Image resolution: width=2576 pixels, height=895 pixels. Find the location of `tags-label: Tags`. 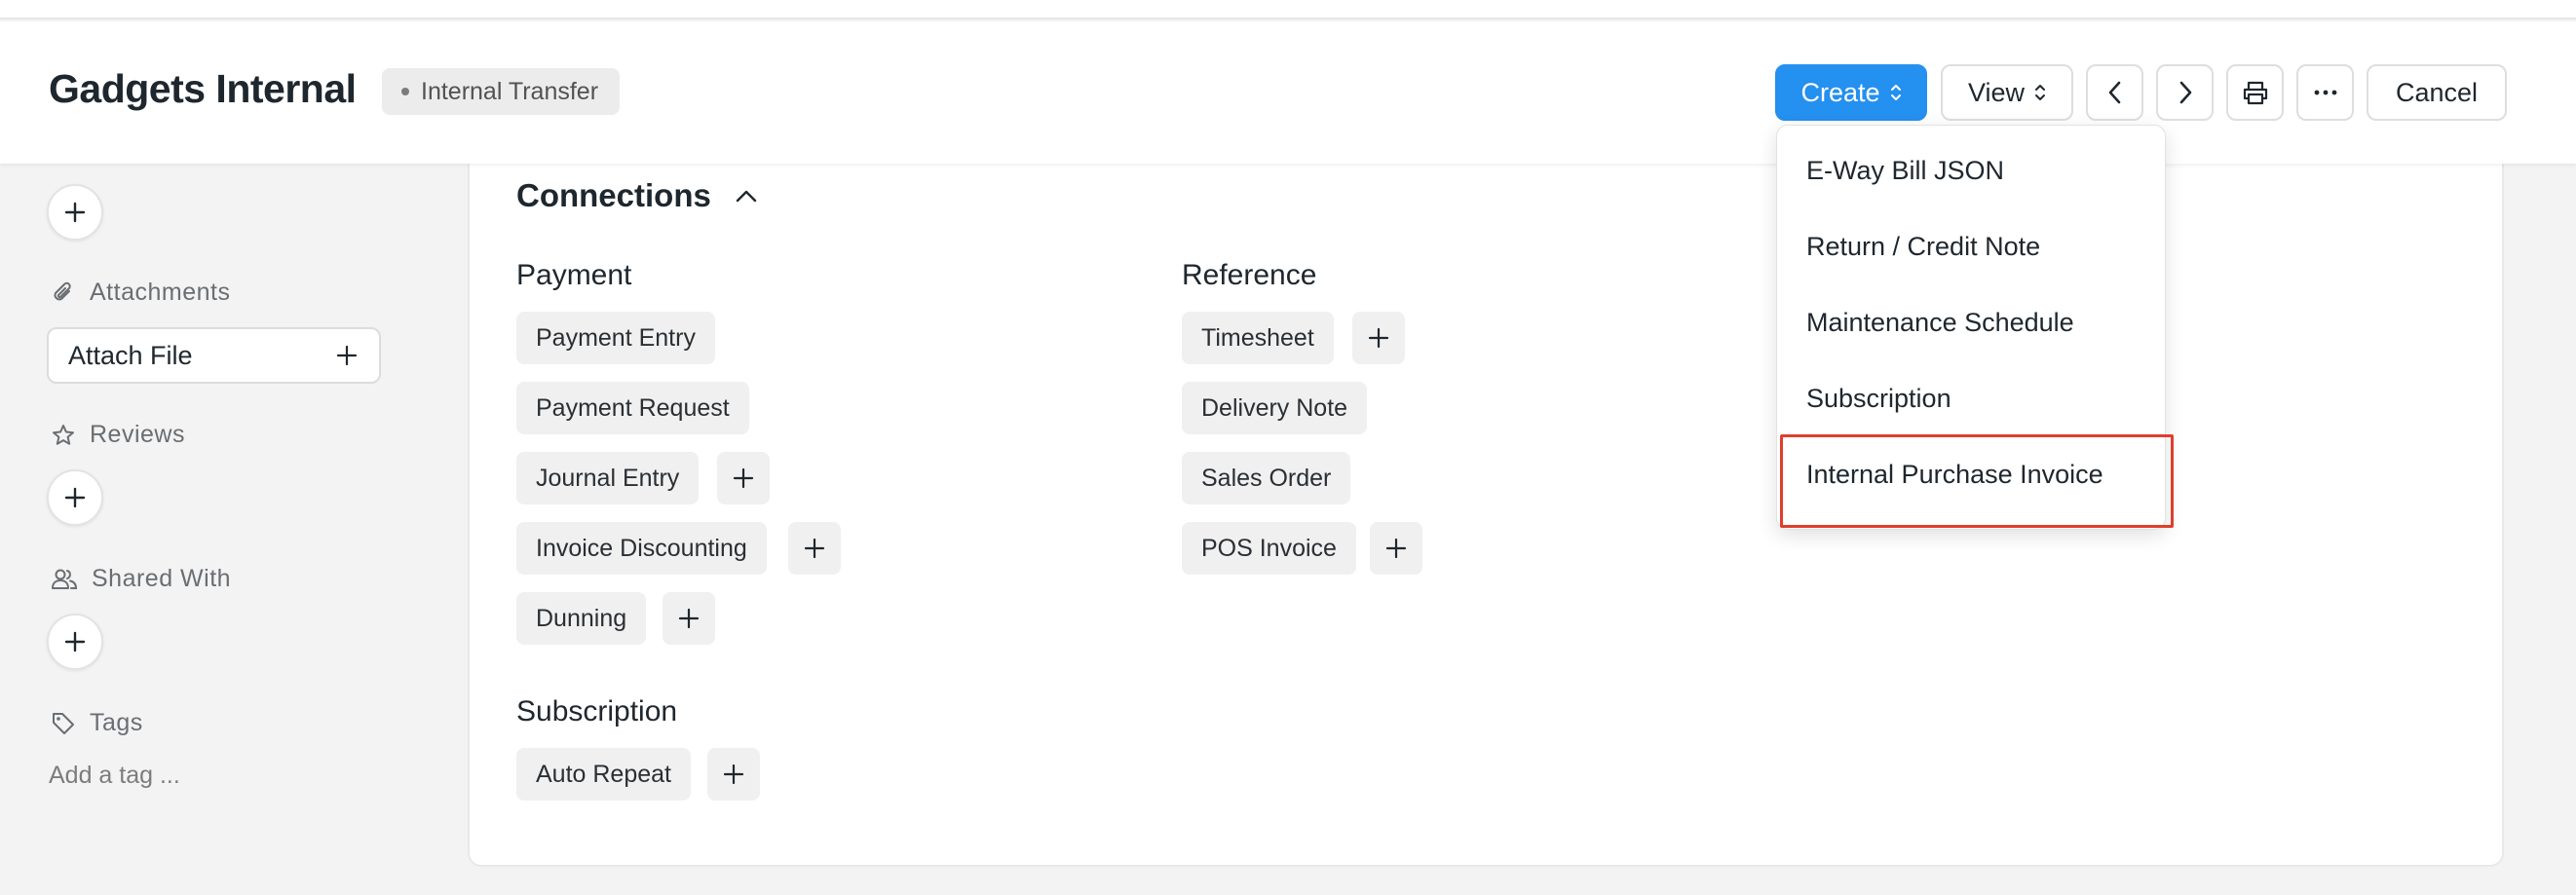

tags-label: Tags is located at coordinates (97, 723).